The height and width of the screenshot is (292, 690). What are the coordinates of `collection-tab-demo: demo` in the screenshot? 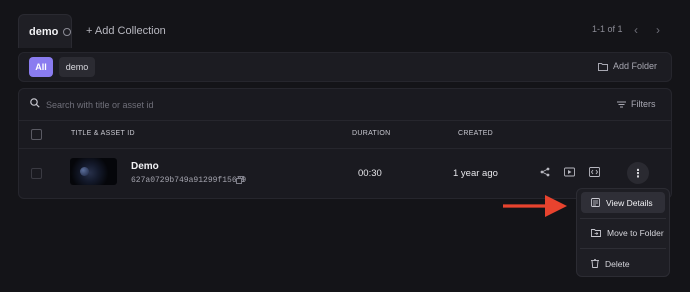 It's located at (45, 31).